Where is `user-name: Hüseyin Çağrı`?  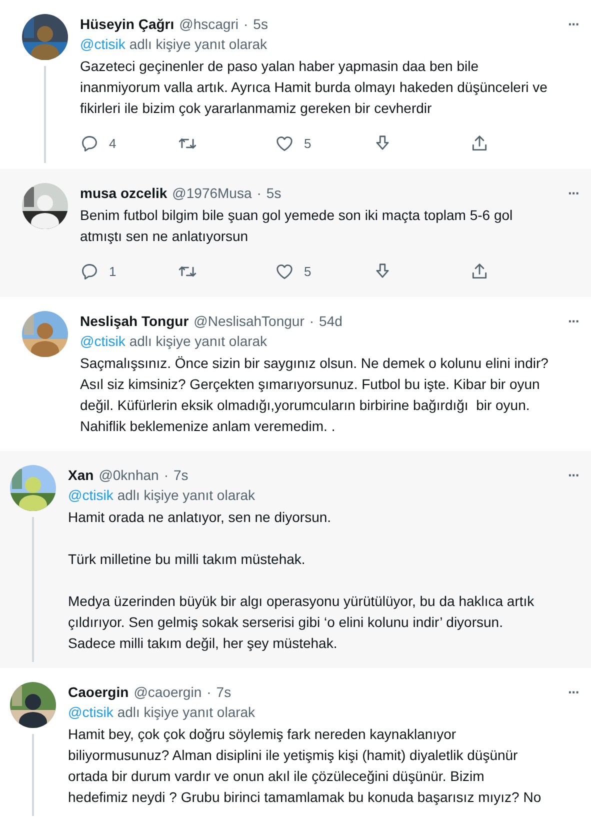
user-name: Hüseyin Çağrı is located at coordinates (127, 24).